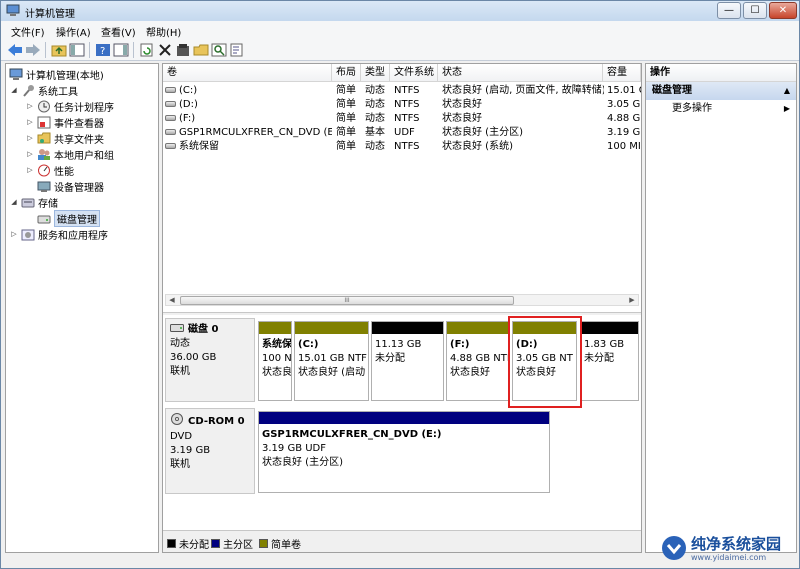 The image size is (800, 569). Describe the element at coordinates (331, 361) in the screenshot. I see `partition-c: (C:) 15.01 GB NTF 状态良好 (启动` at that location.